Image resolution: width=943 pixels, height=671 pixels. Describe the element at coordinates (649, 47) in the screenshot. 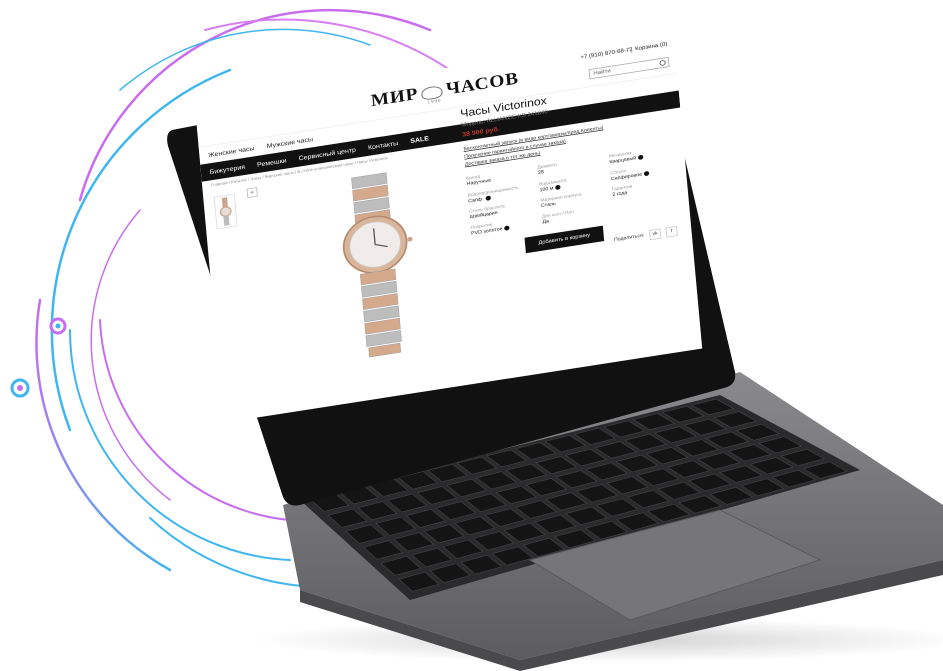

I see `cart-link: Корзина (0)` at that location.